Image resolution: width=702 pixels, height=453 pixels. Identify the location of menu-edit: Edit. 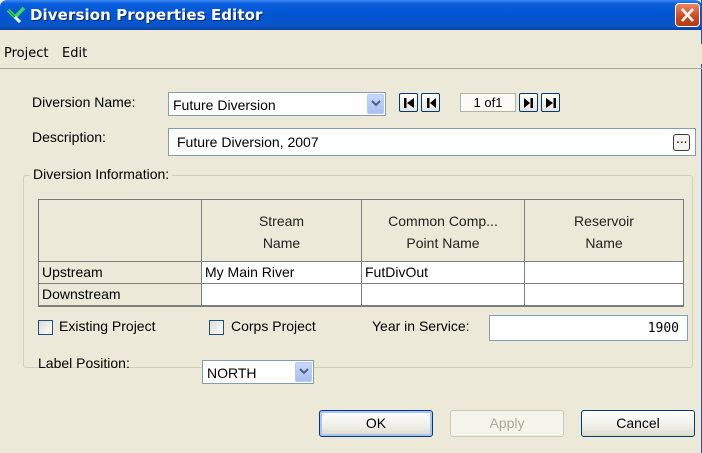
(74, 53).